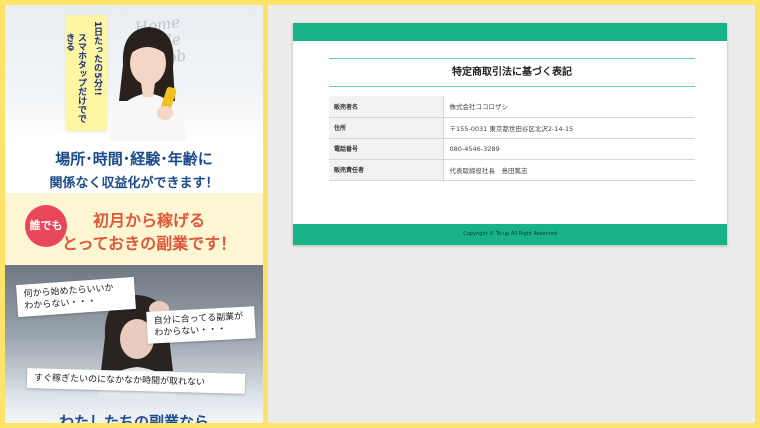 This screenshot has width=760, height=428. What do you see at coordinates (510, 32) in the screenshot?
I see `page-header-bar` at bounding box center [510, 32].